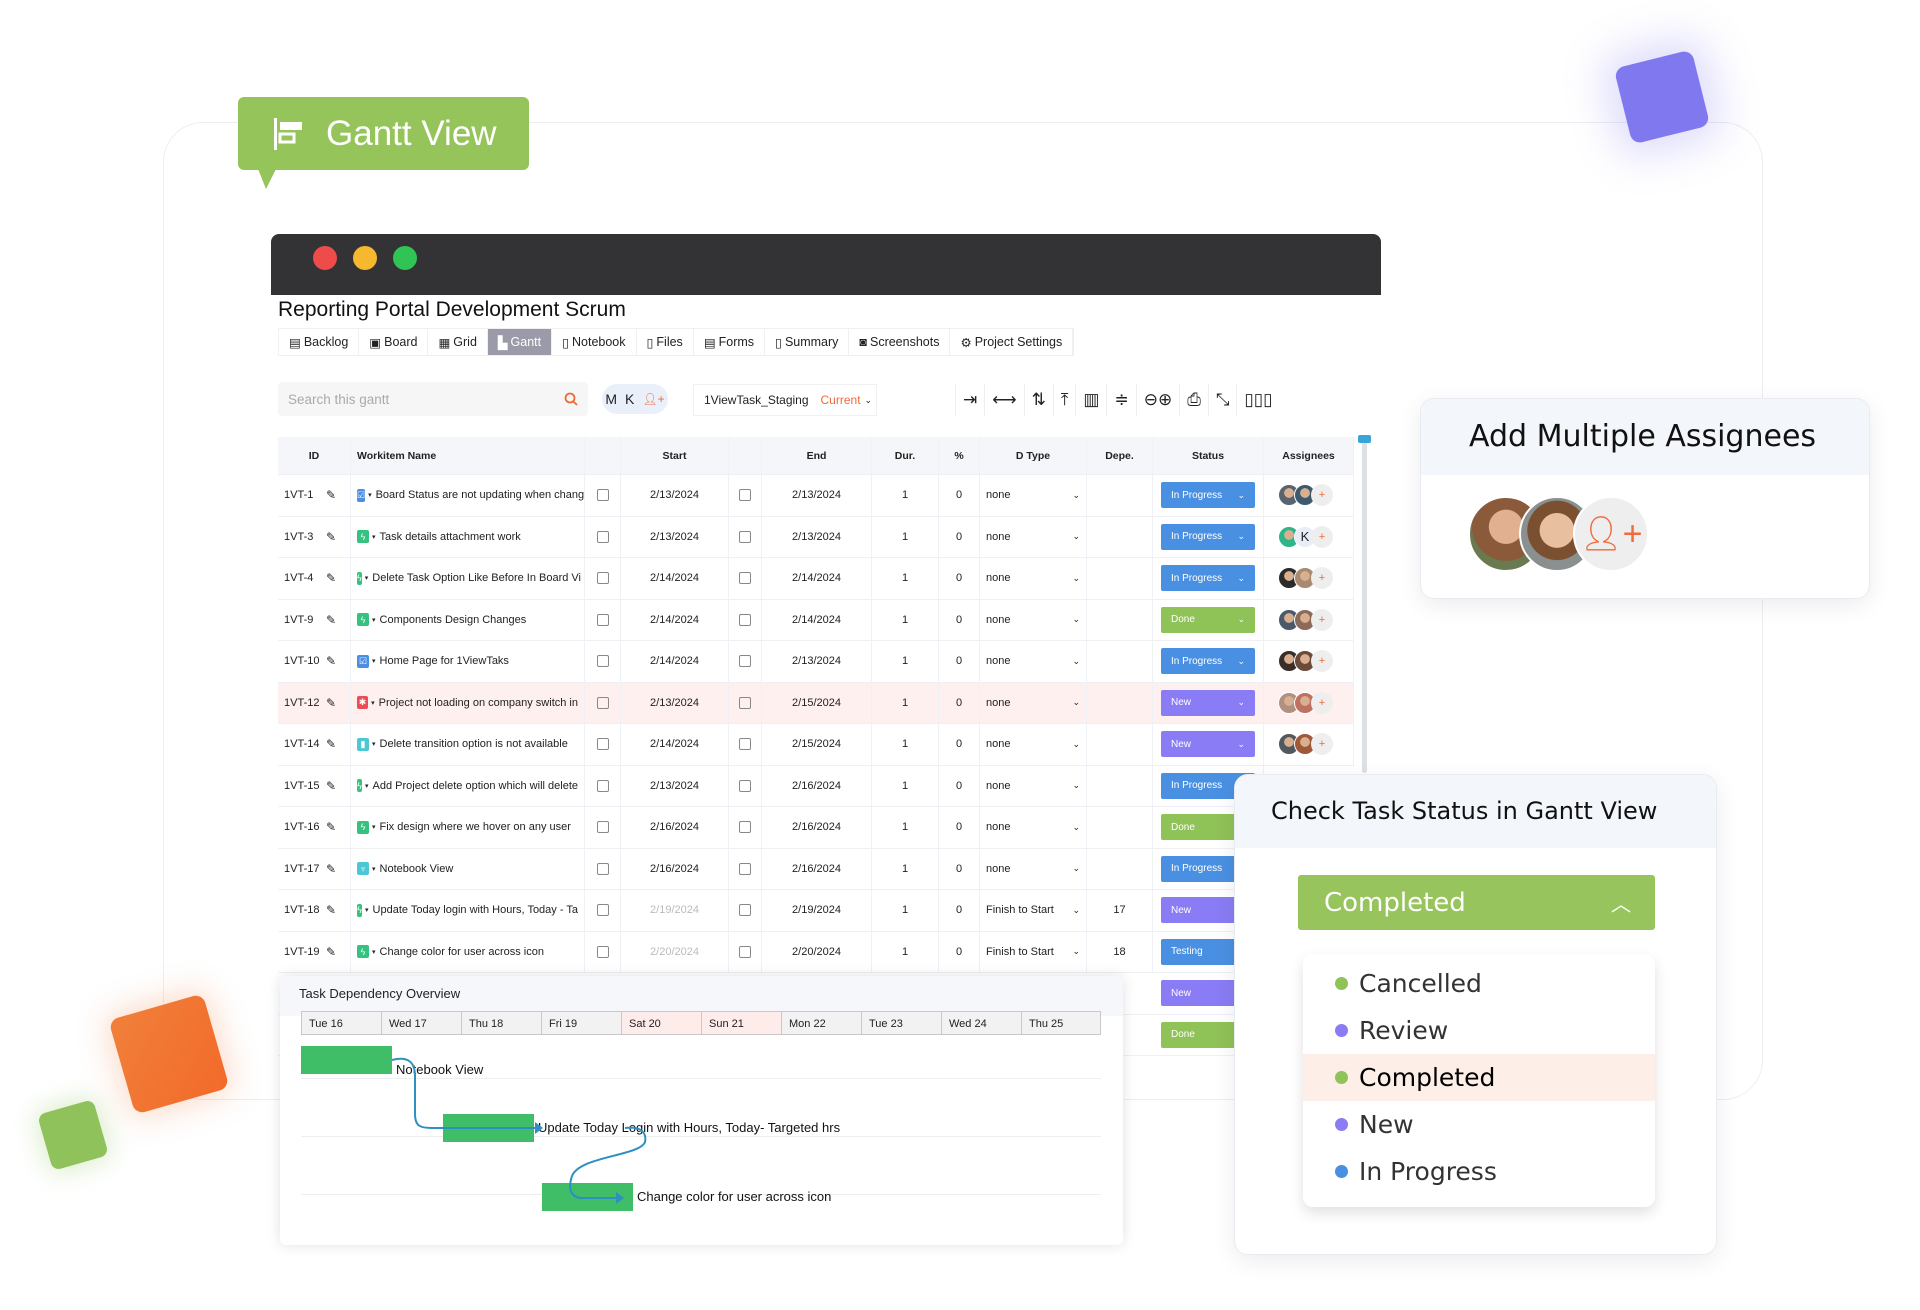 The height and width of the screenshot is (1310, 1920). What do you see at coordinates (603, 455) in the screenshot?
I see `column-header-chk1` at bounding box center [603, 455].